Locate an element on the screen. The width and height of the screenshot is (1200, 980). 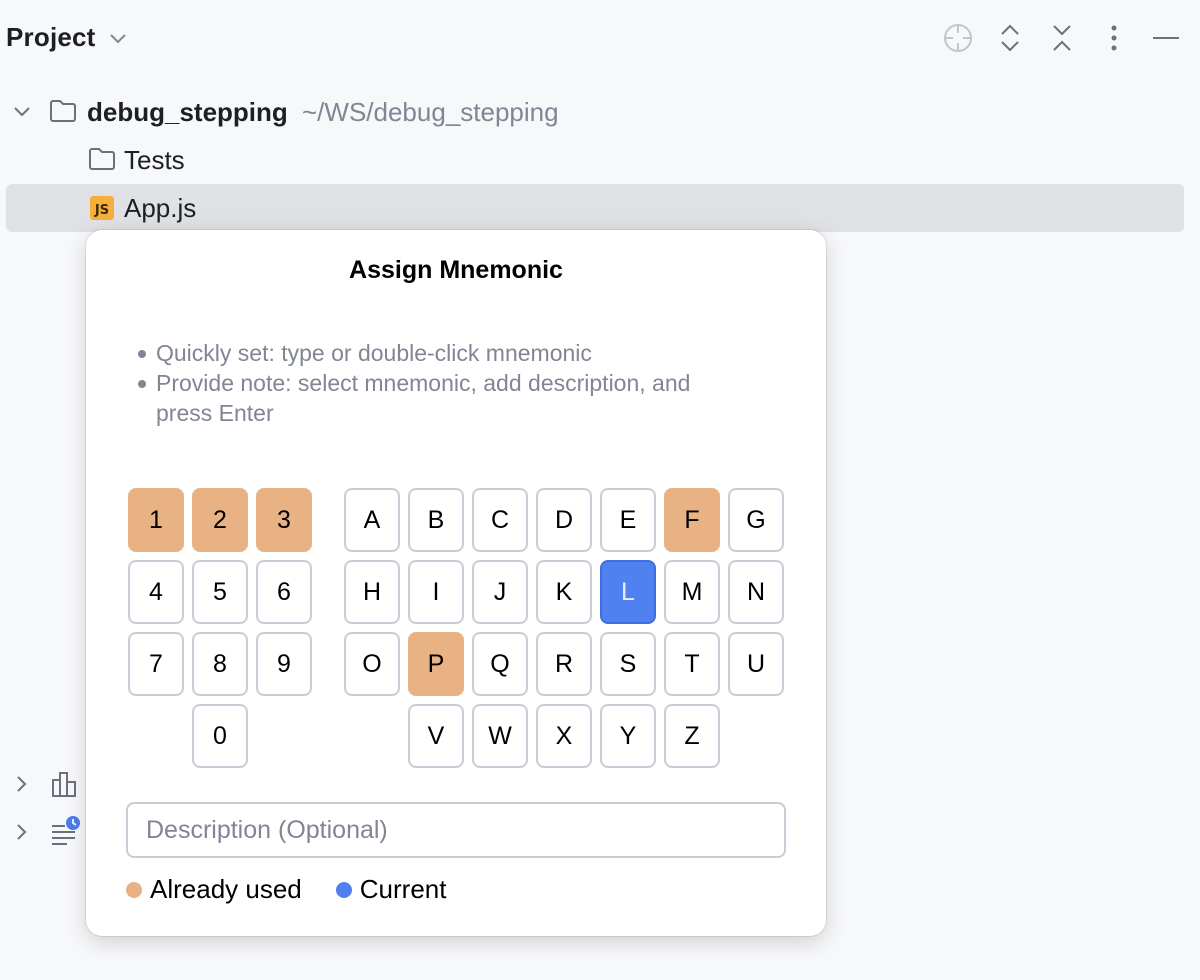
mnemonic-key-1: 1 is located at coordinates (156, 520).